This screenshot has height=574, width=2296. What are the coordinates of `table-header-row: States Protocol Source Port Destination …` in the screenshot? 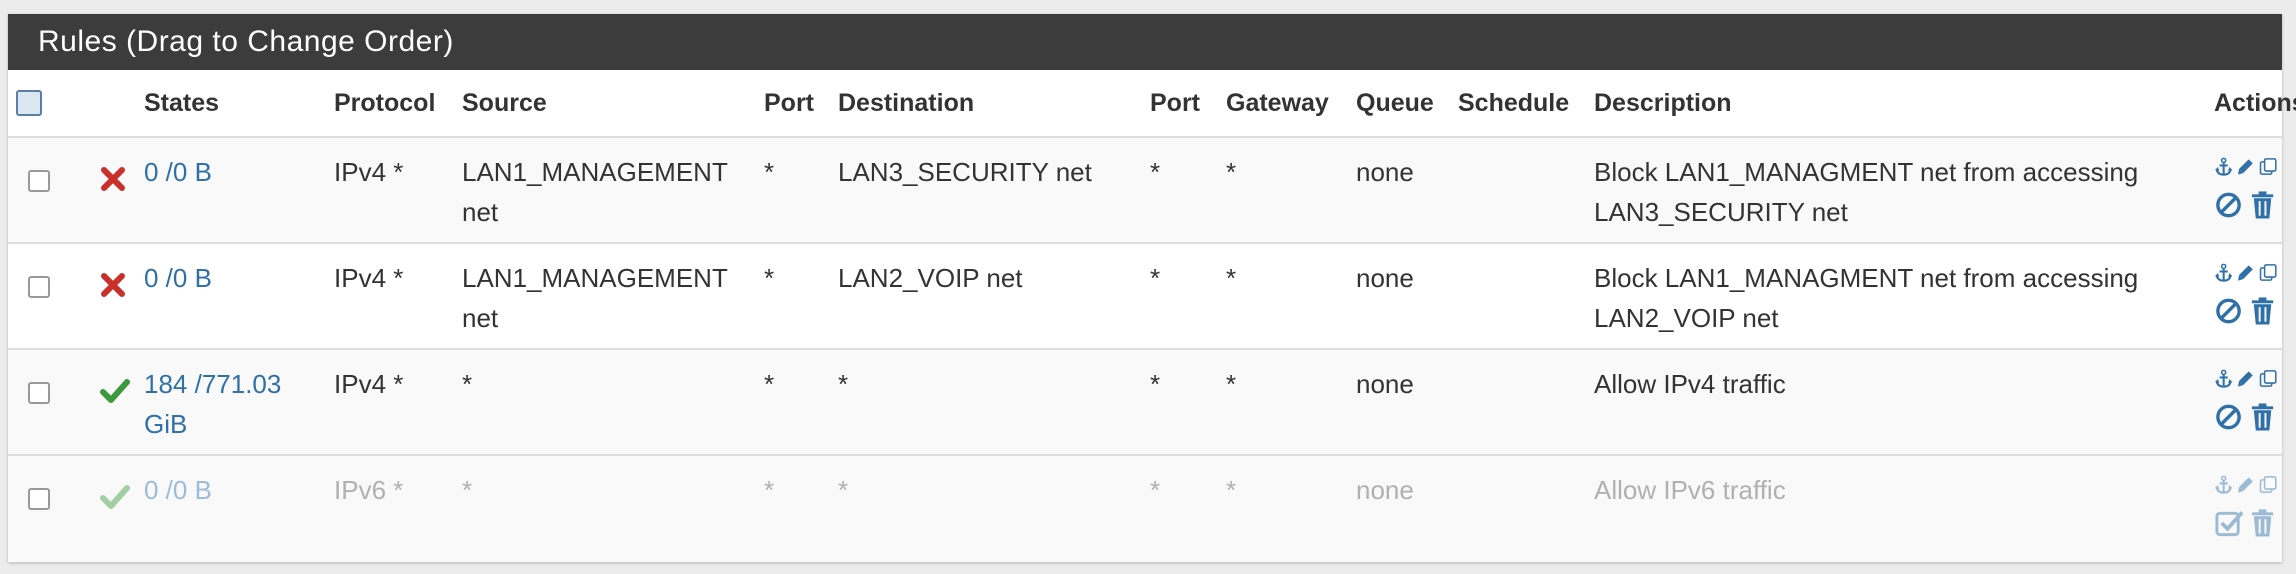 It's located at (1152, 103).